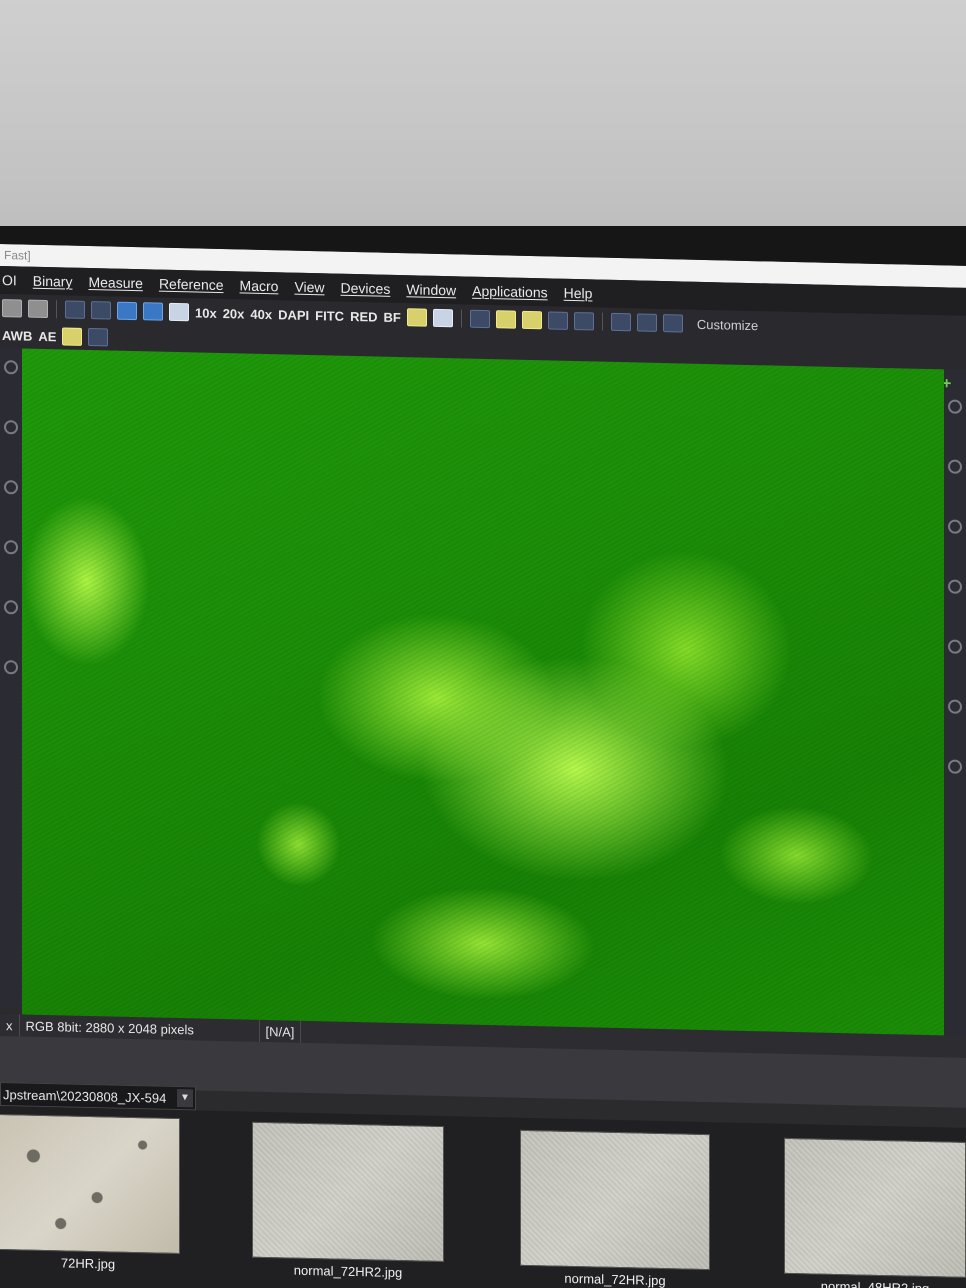 The image size is (966, 1288). Describe the element at coordinates (646, 322) in the screenshot. I see `copy-icon` at that location.